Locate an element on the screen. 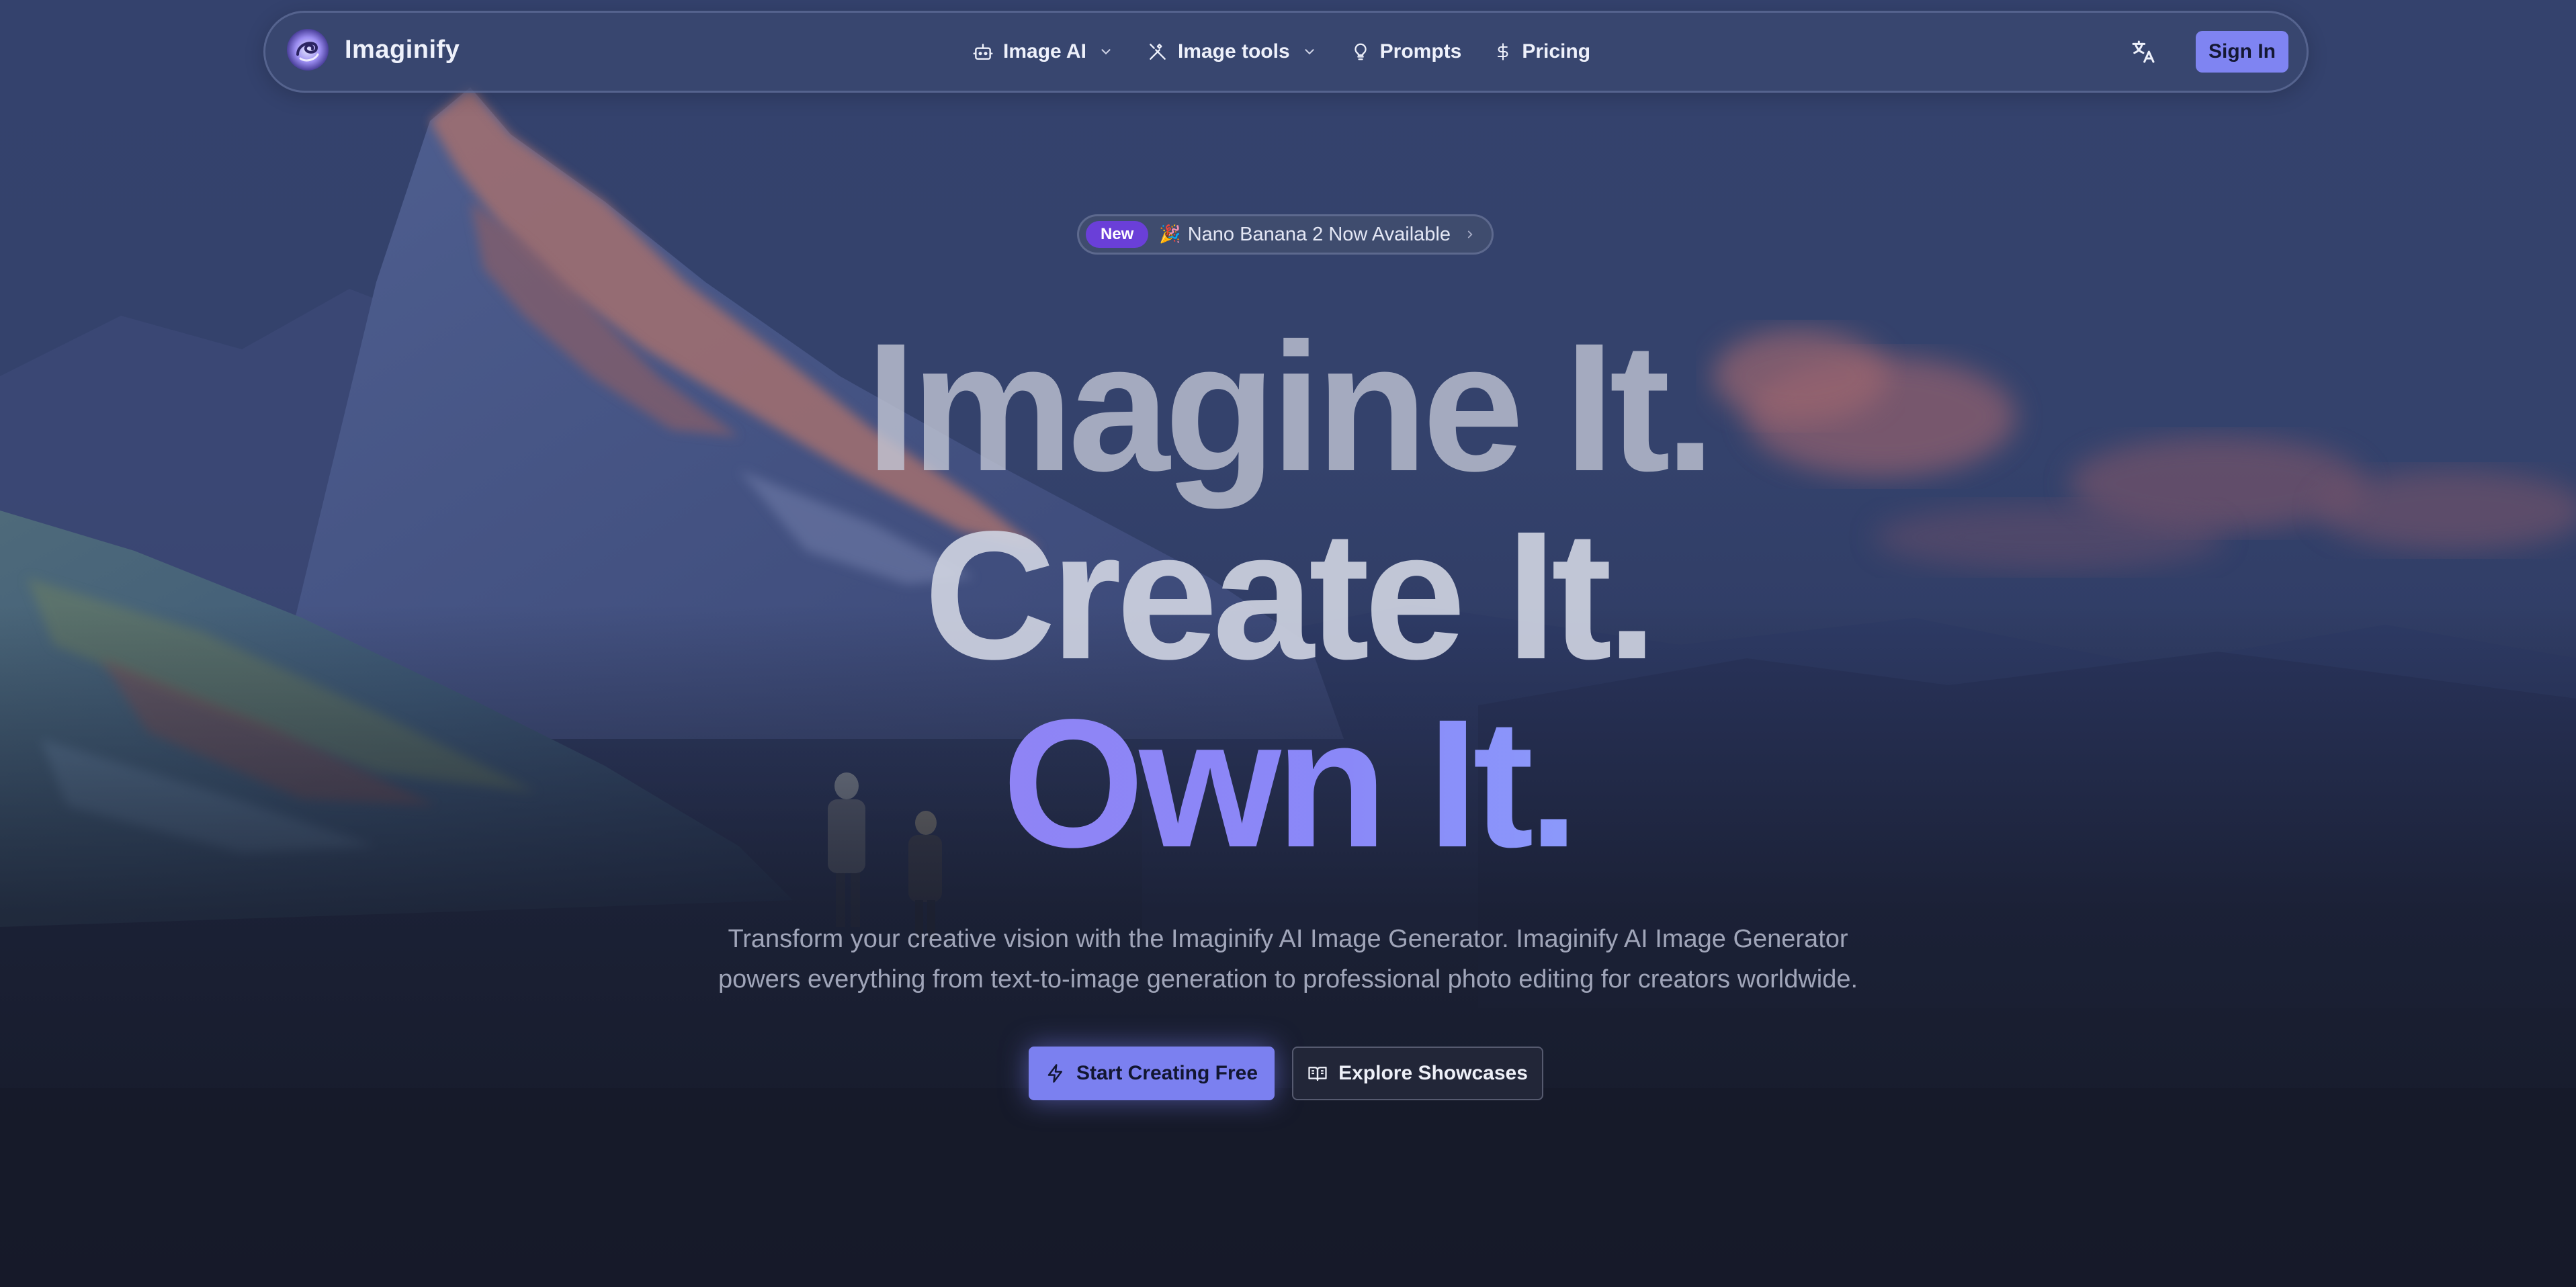 Image resolution: width=2576 pixels, height=1287 pixels. lightning-icon is located at coordinates (1054, 1073).